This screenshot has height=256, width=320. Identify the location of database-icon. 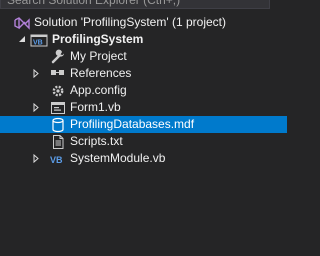
(58, 125).